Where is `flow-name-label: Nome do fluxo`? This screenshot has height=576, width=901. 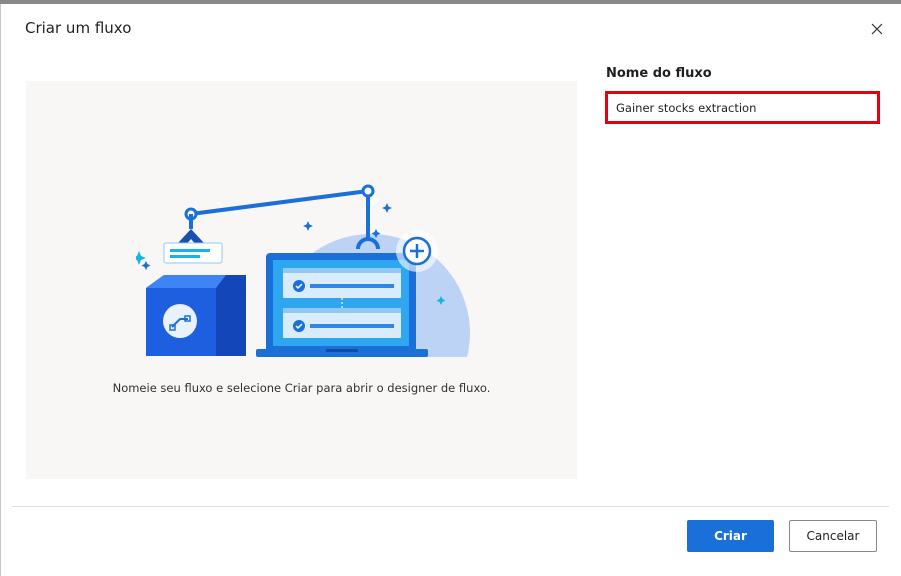
flow-name-label: Nome do fluxo is located at coordinates (659, 73).